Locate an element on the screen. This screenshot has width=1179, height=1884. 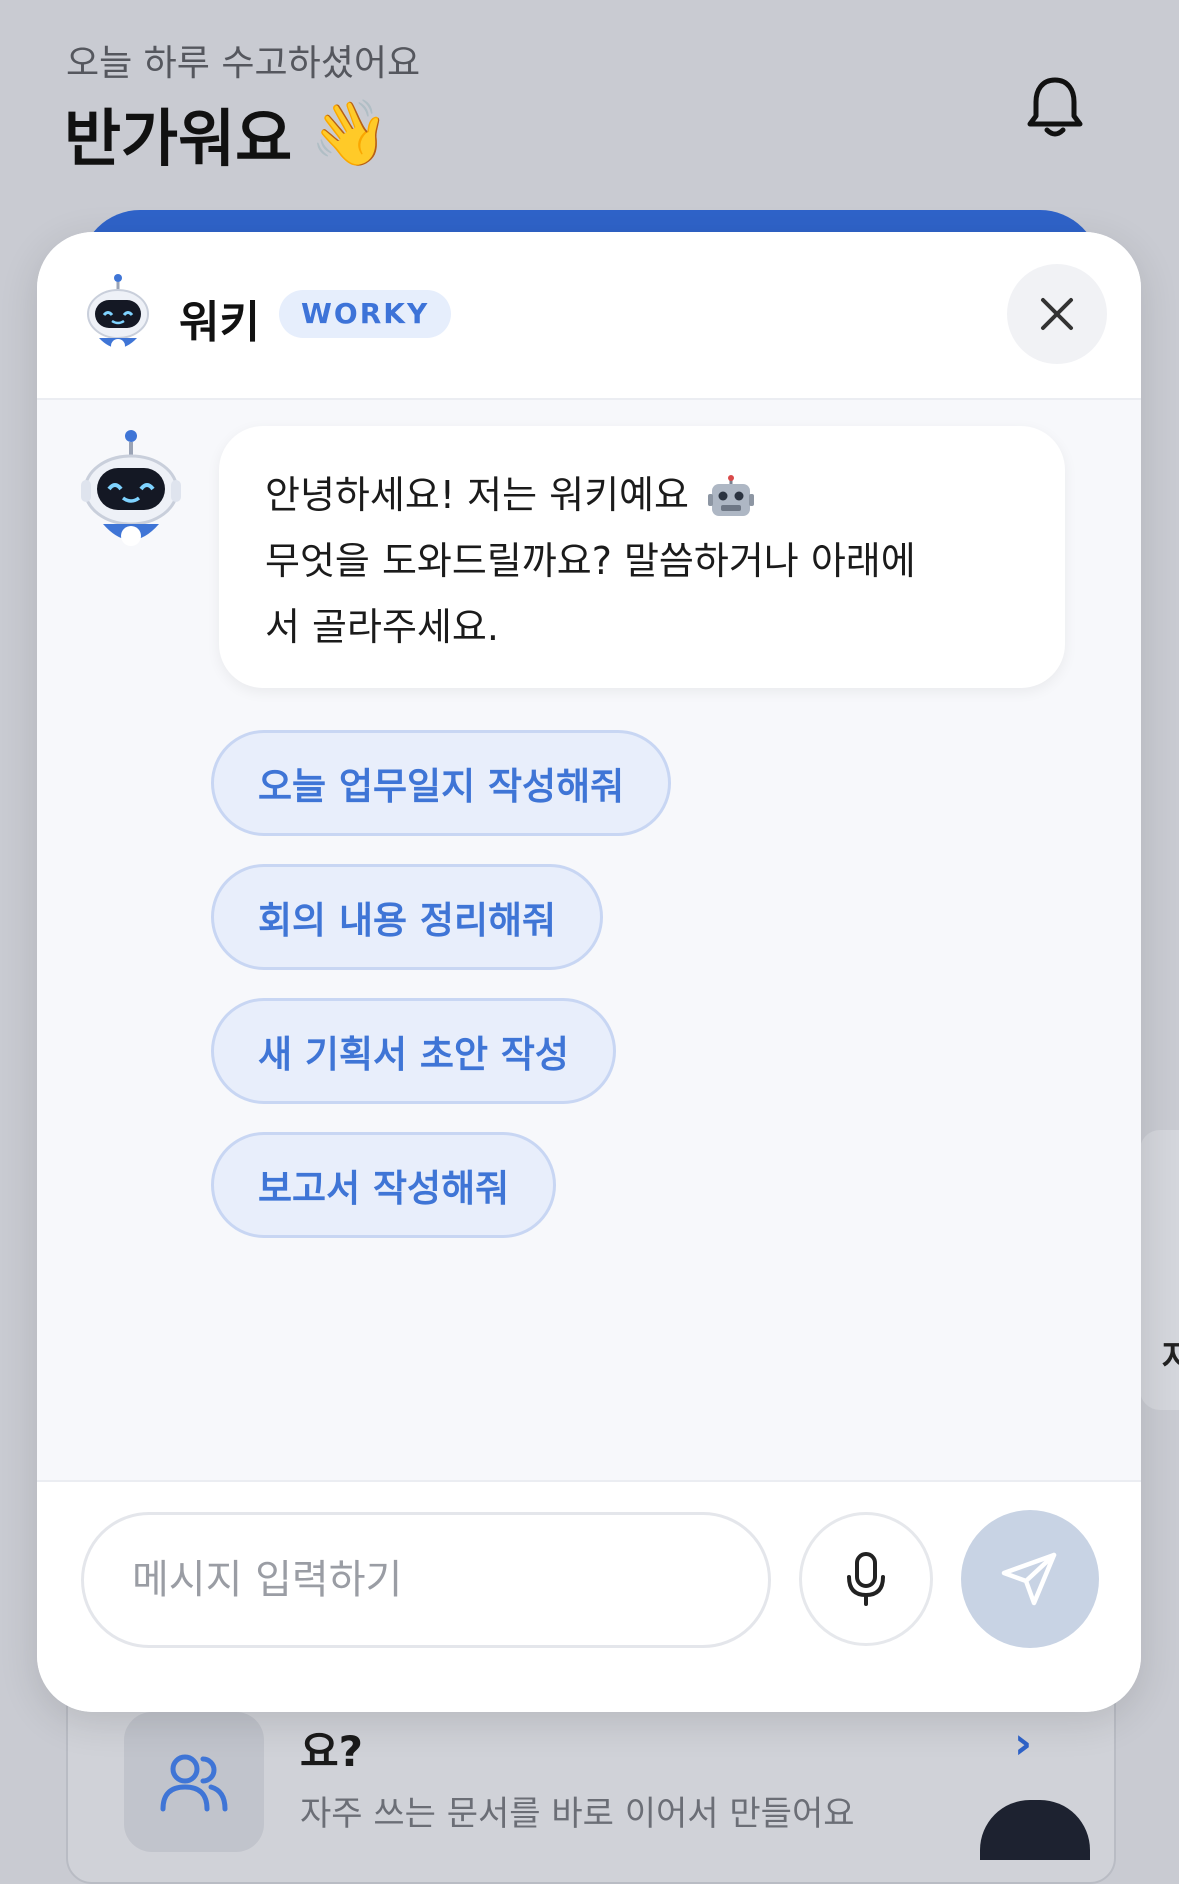
suggestion-chip: 보고서 작성해줘 is located at coordinates (384, 1185).